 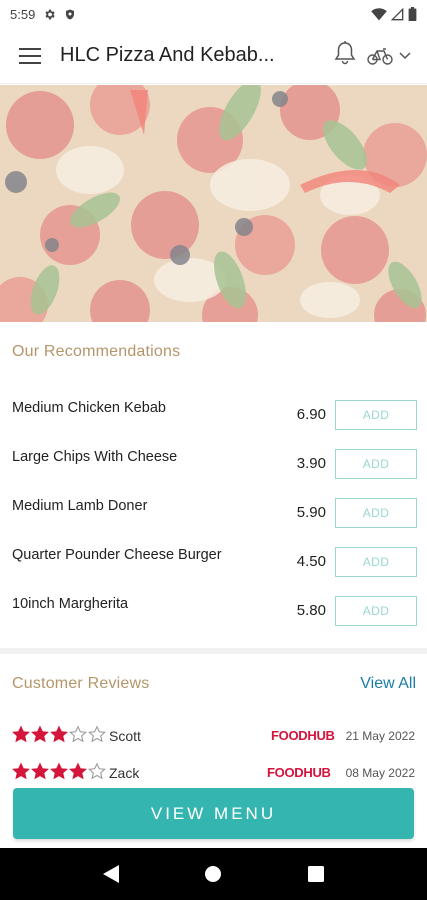 What do you see at coordinates (345, 55) in the screenshot?
I see `bell-icon` at bounding box center [345, 55].